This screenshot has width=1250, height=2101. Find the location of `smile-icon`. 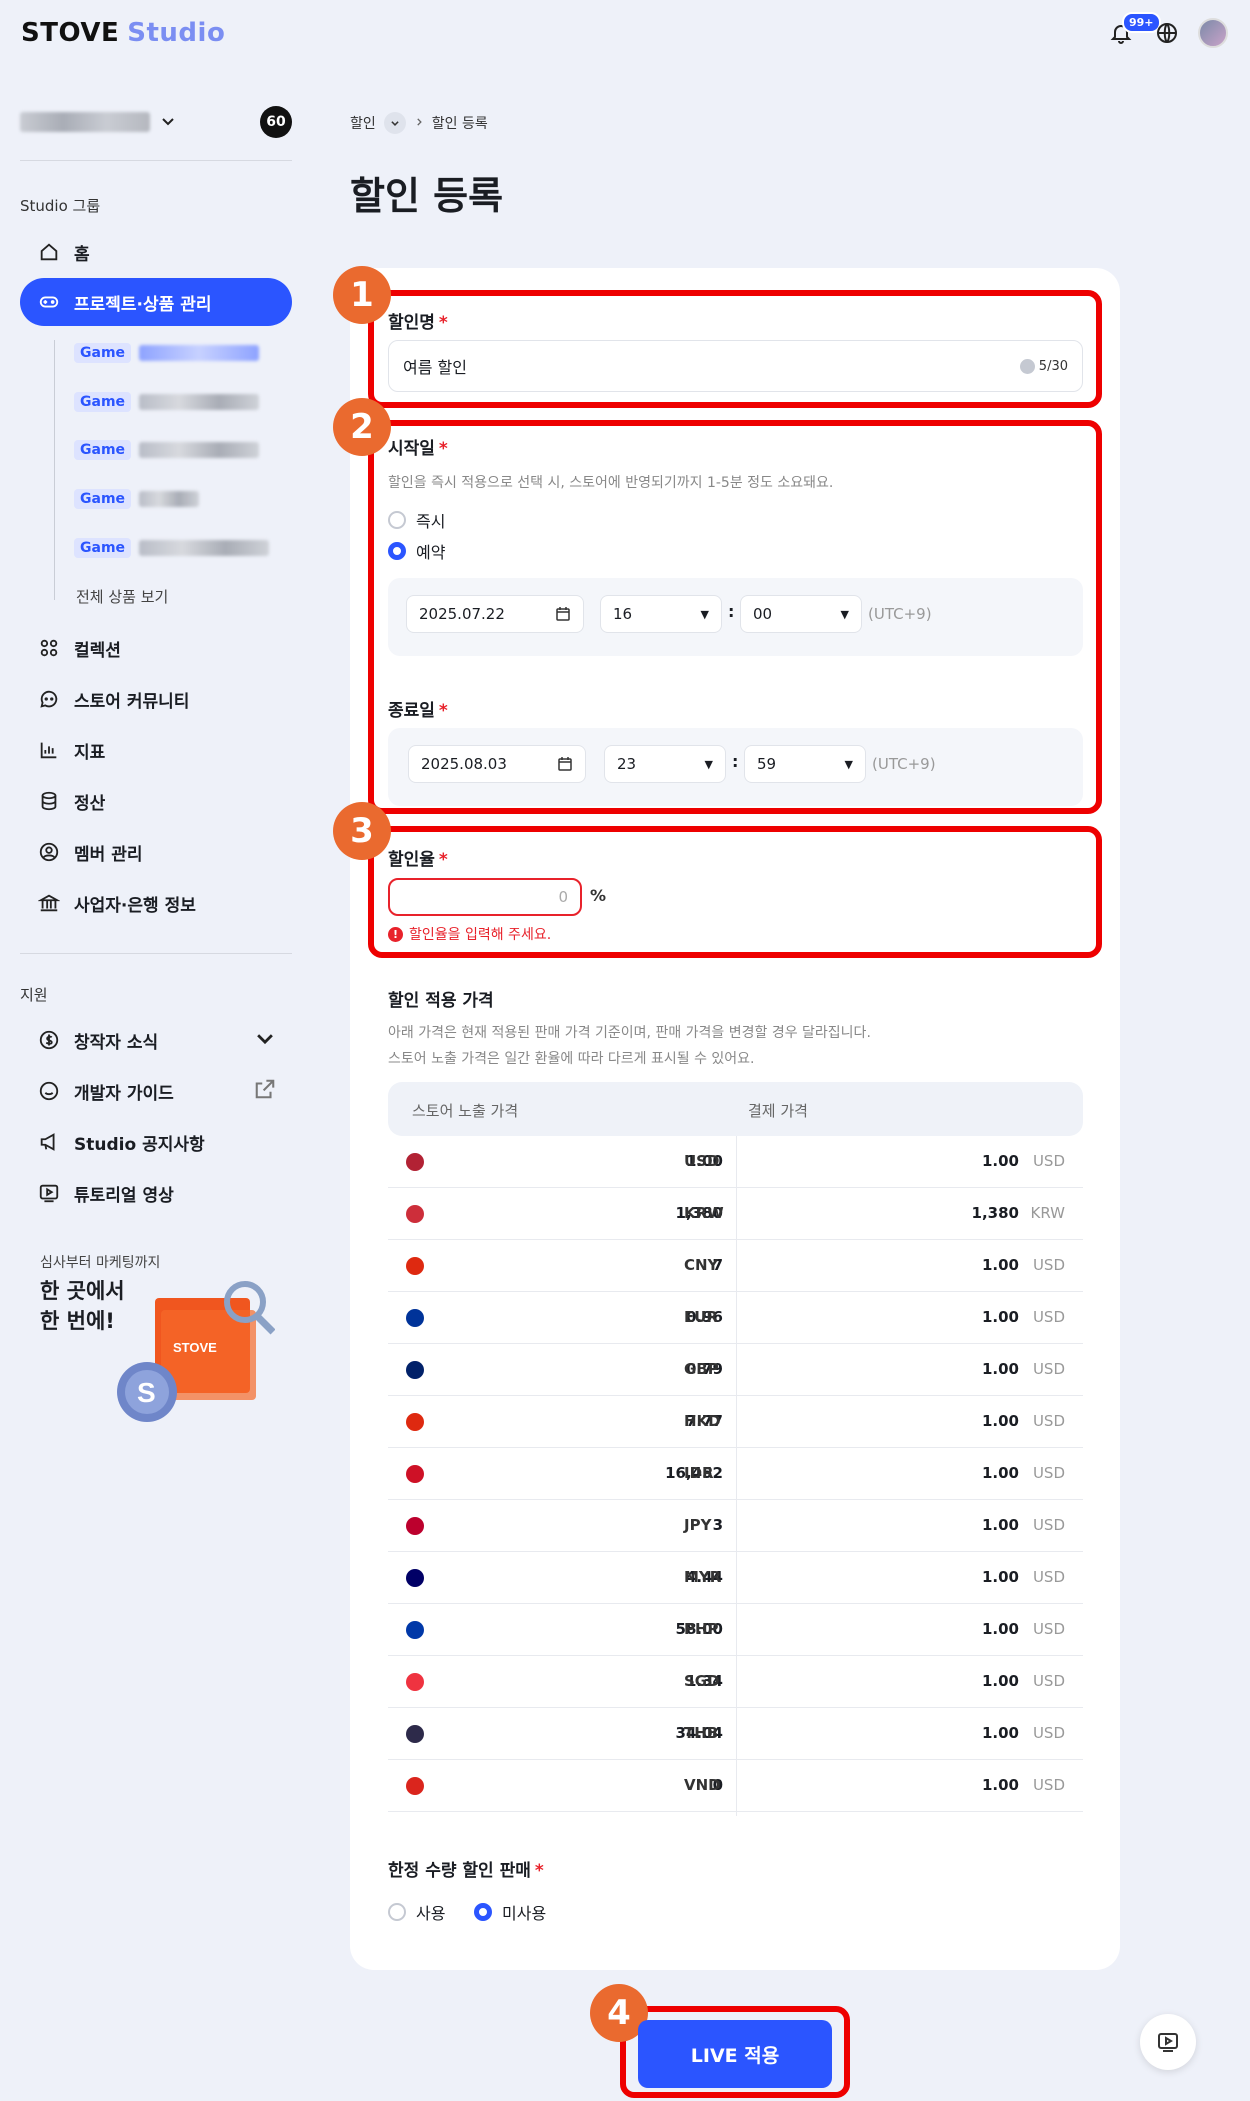

smile-icon is located at coordinates (49, 1091).